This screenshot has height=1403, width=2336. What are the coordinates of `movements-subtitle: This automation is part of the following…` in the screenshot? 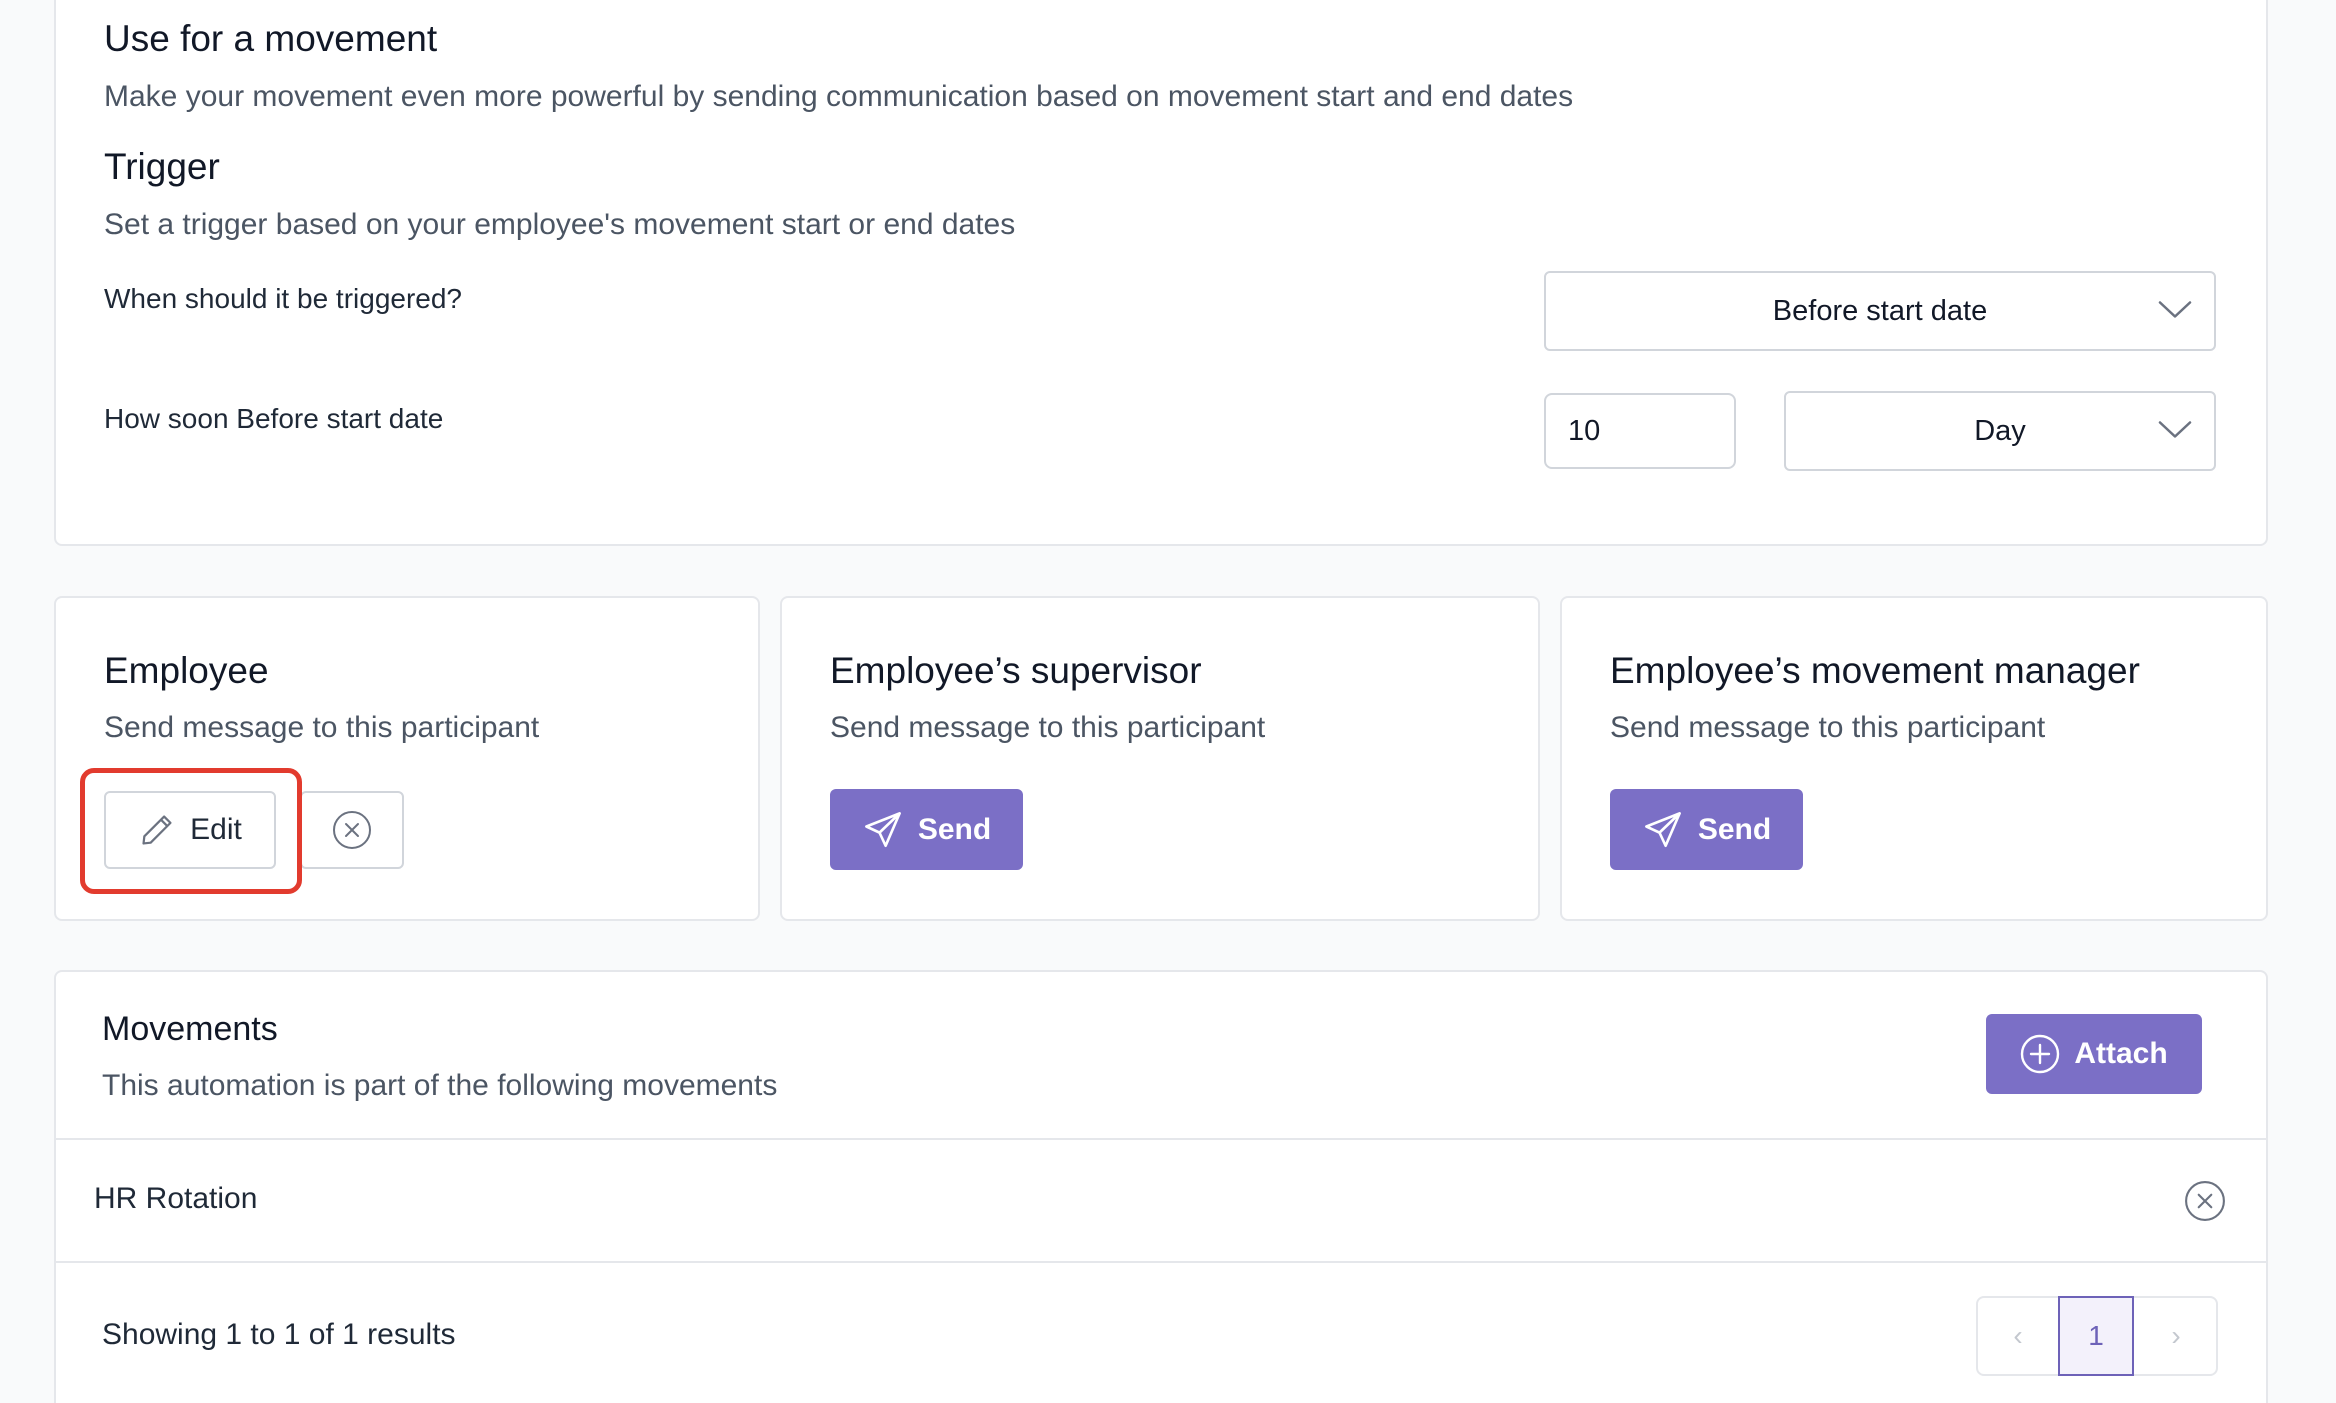 It's located at (440, 1085).